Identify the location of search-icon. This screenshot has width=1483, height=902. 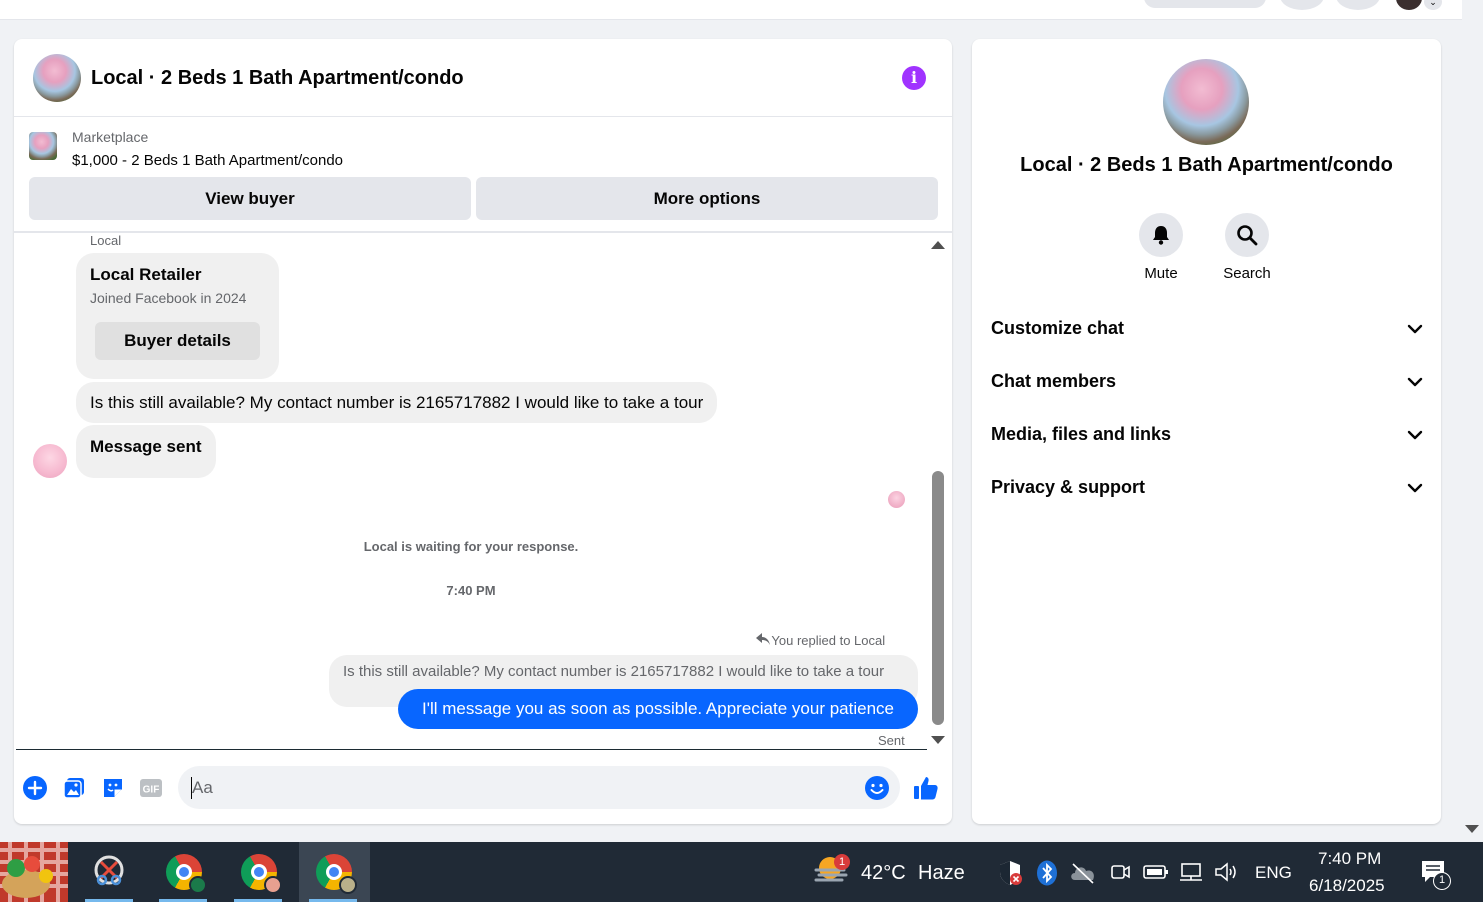
(1247, 235).